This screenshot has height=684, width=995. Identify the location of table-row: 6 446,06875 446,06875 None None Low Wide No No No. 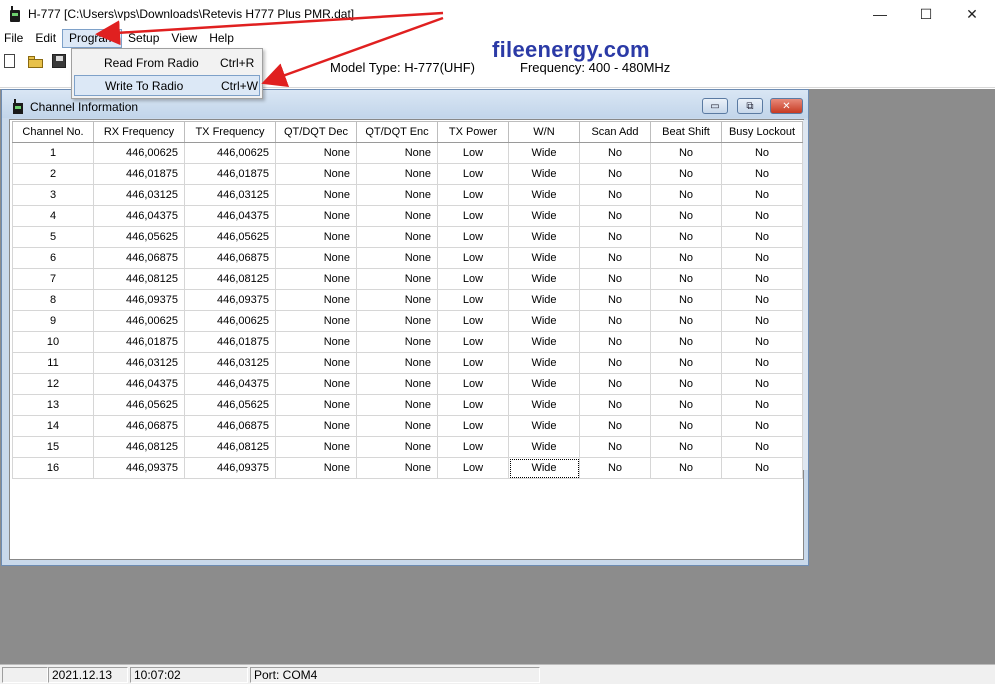
(407, 258).